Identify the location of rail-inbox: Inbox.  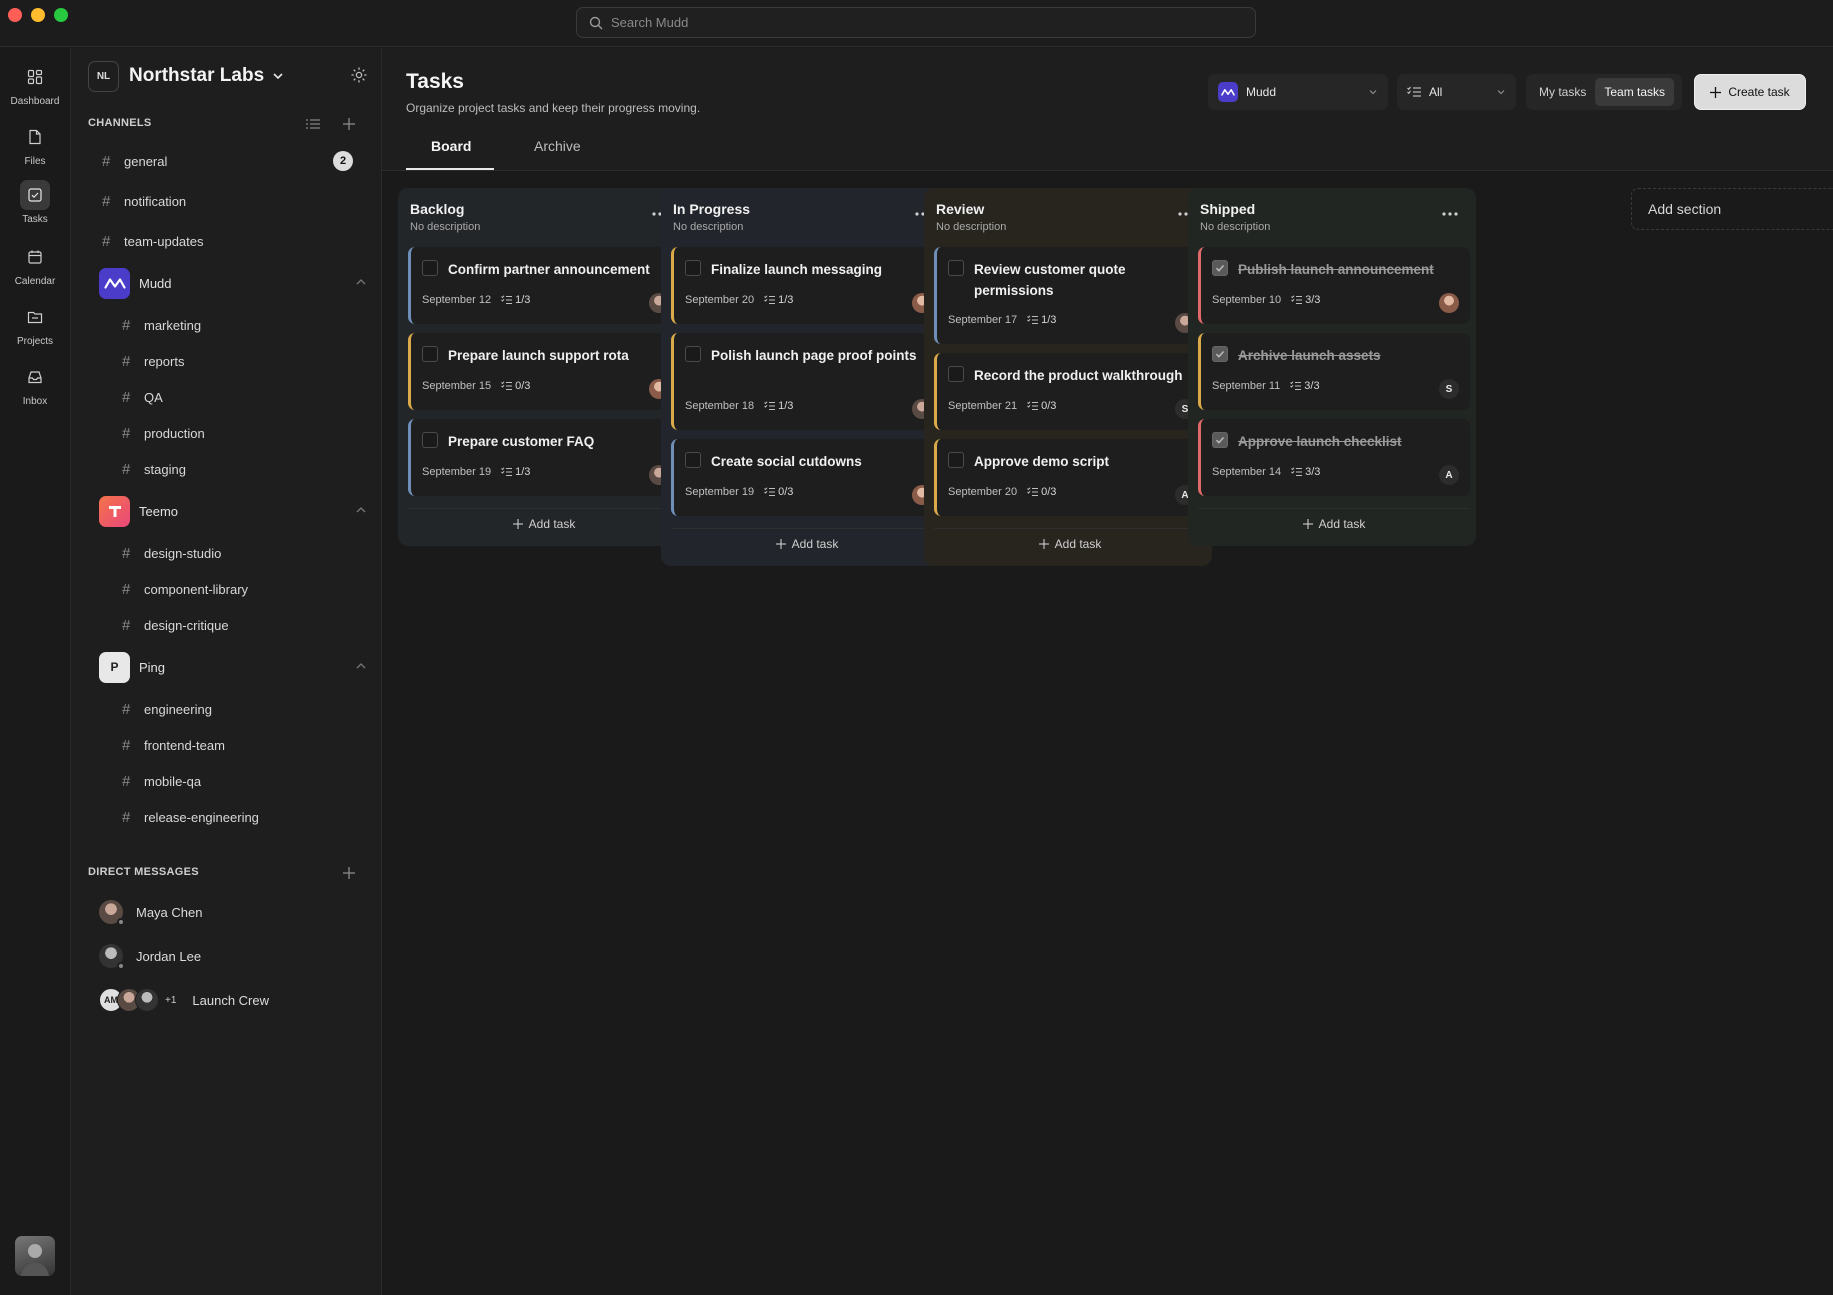
(35, 384).